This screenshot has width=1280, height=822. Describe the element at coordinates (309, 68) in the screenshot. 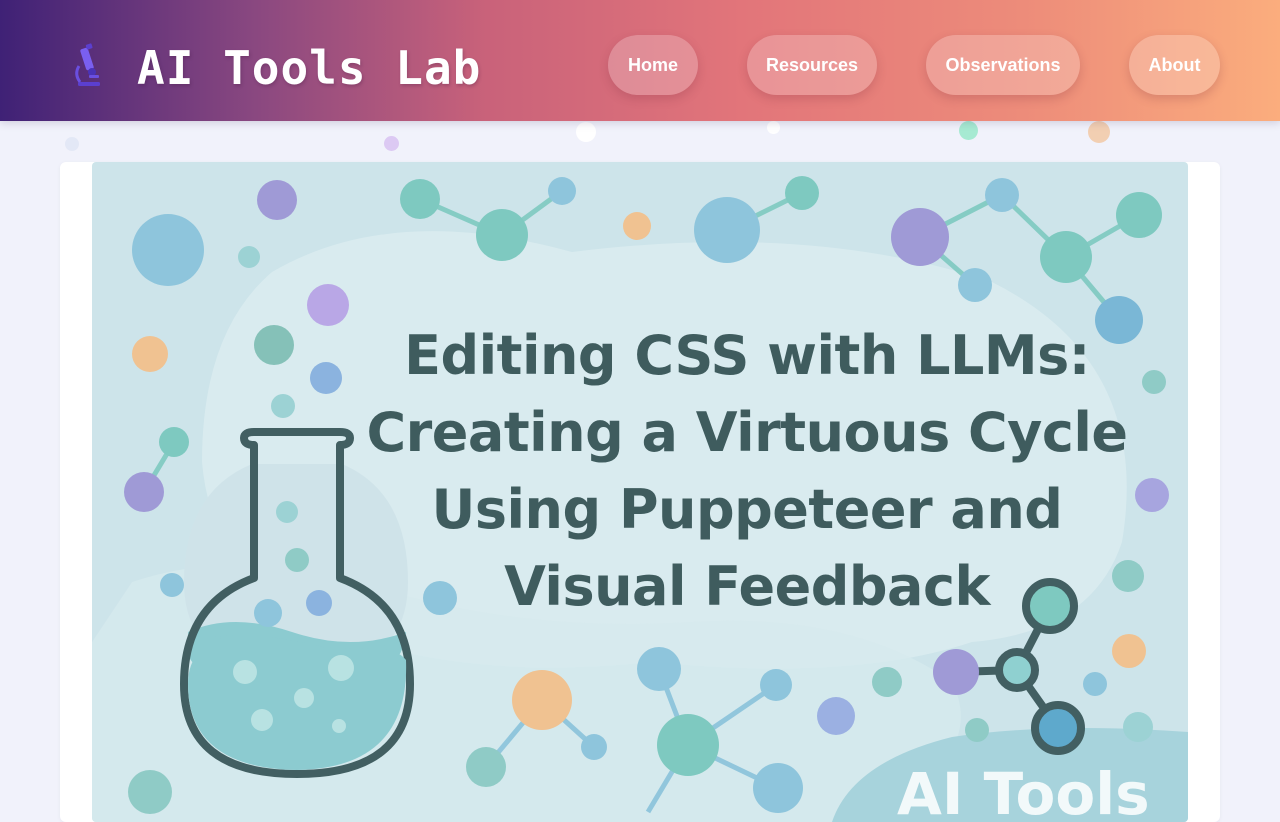

I see `site-title: AI Tools Lab` at that location.